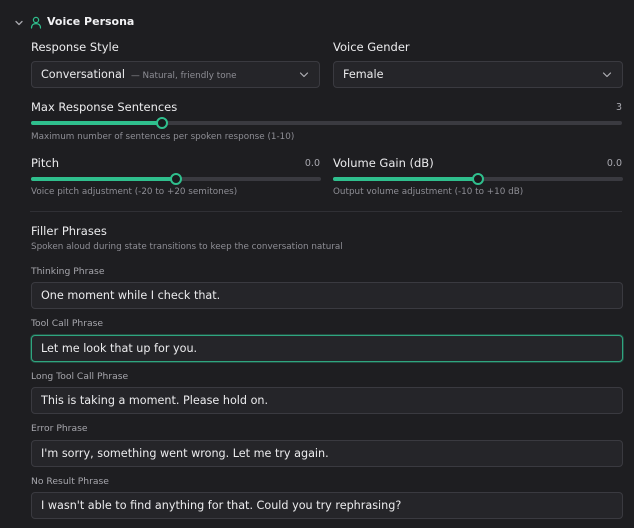 The image size is (634, 528). What do you see at coordinates (618, 107) in the screenshot?
I see `max-sentences-value: 3` at bounding box center [618, 107].